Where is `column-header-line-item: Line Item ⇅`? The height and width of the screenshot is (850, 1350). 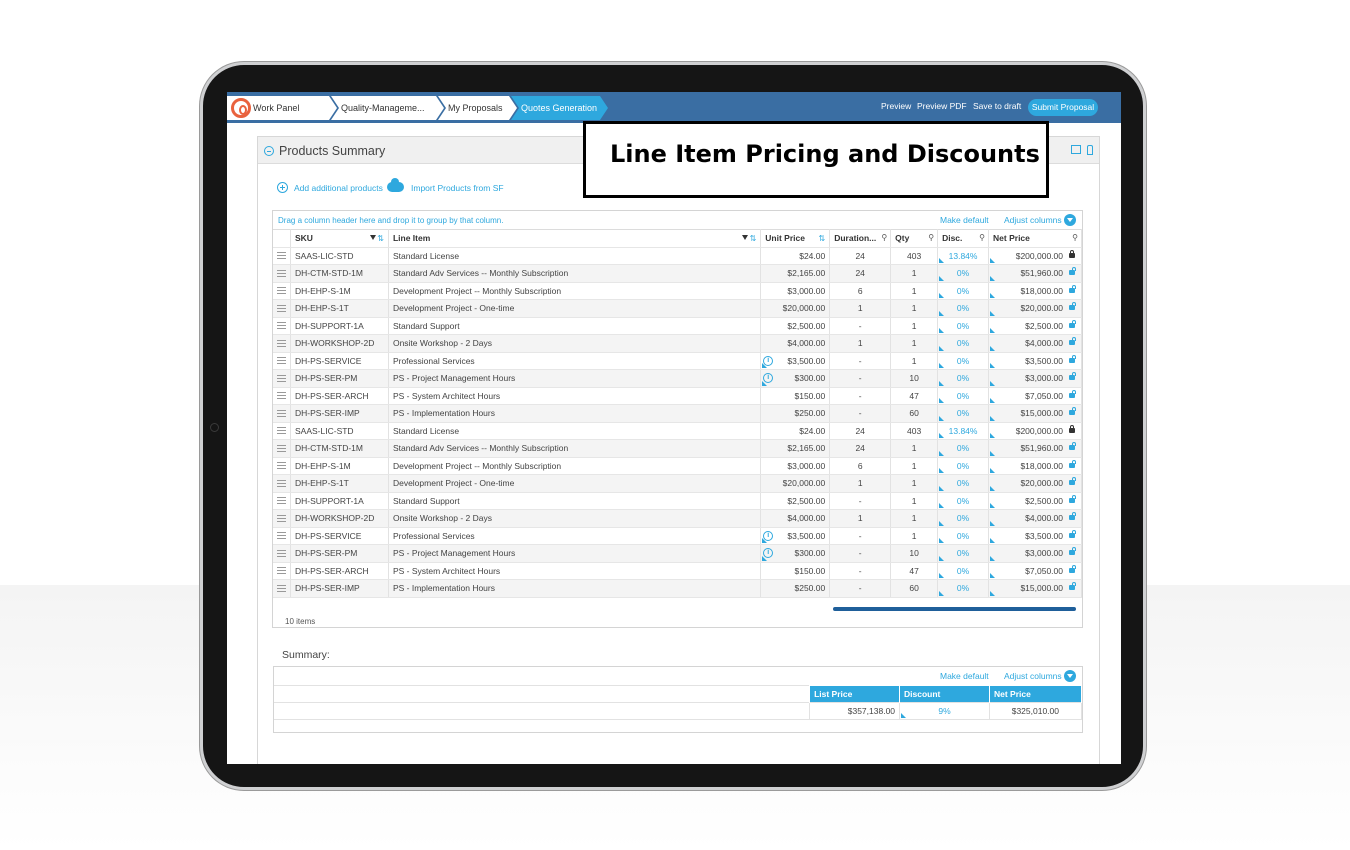
column-header-line-item: Line Item ⇅ is located at coordinates (575, 238).